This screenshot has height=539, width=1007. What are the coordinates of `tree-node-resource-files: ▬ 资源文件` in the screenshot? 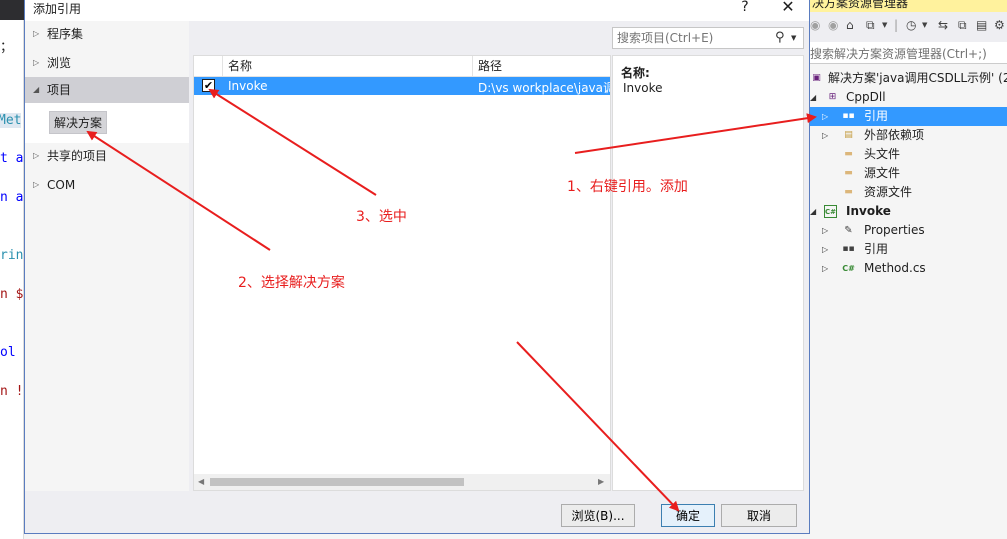 It's located at (908, 192).